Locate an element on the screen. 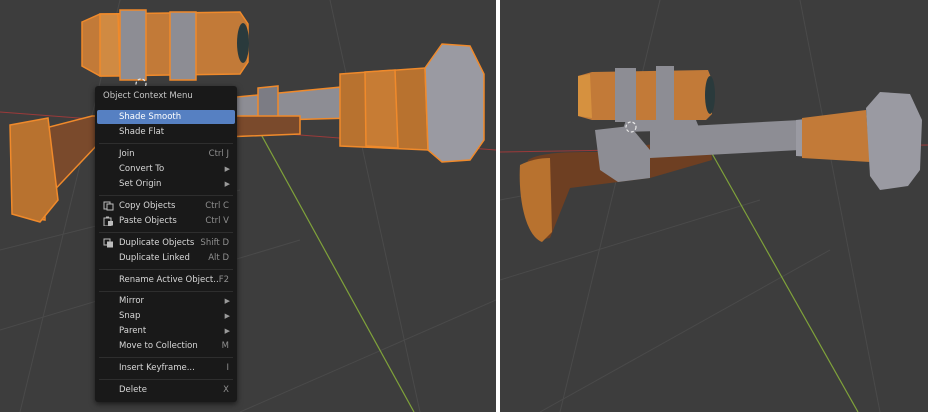 The image size is (928, 412). menu-item-shade-smooth: Shade Smooth is located at coordinates (166, 117).